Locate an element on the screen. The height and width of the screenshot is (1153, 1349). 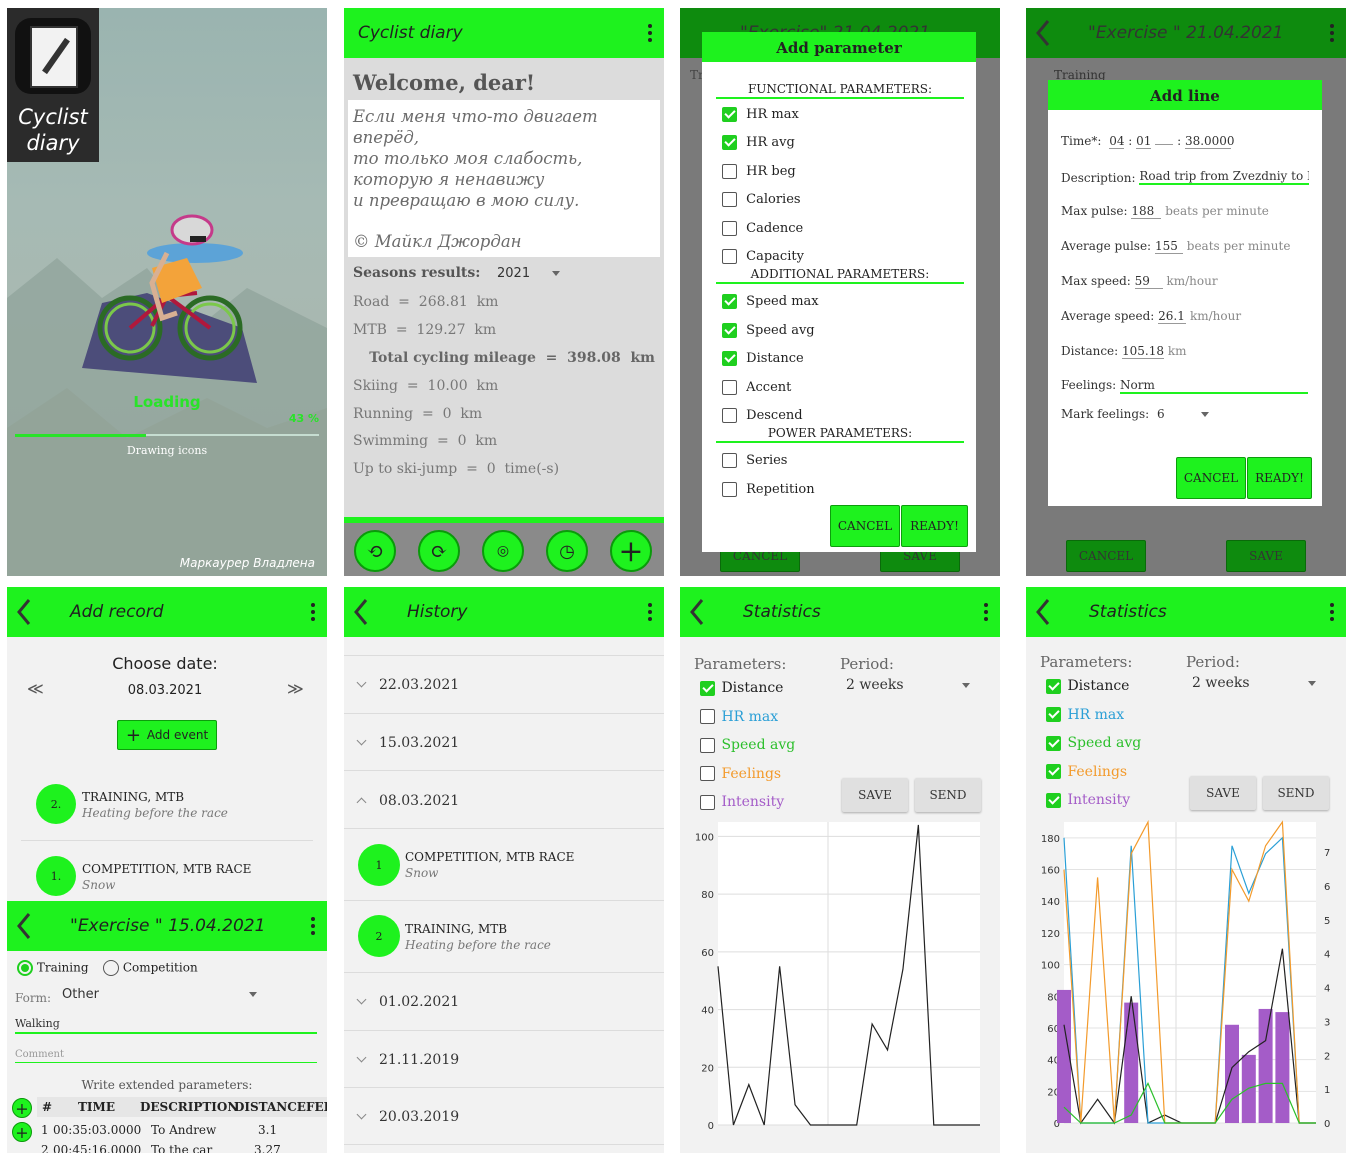
competition-radio: Competition is located at coordinates (150, 968).